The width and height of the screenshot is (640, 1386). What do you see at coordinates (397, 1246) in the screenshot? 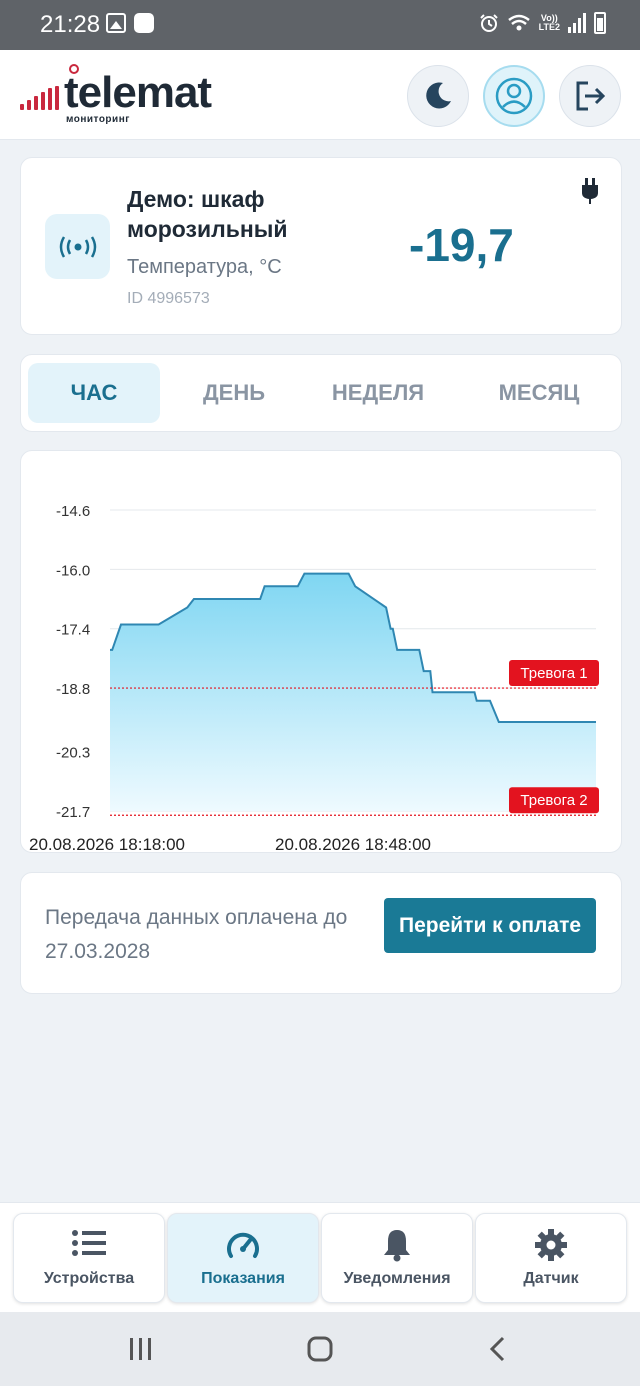
I see `bell-icon` at bounding box center [397, 1246].